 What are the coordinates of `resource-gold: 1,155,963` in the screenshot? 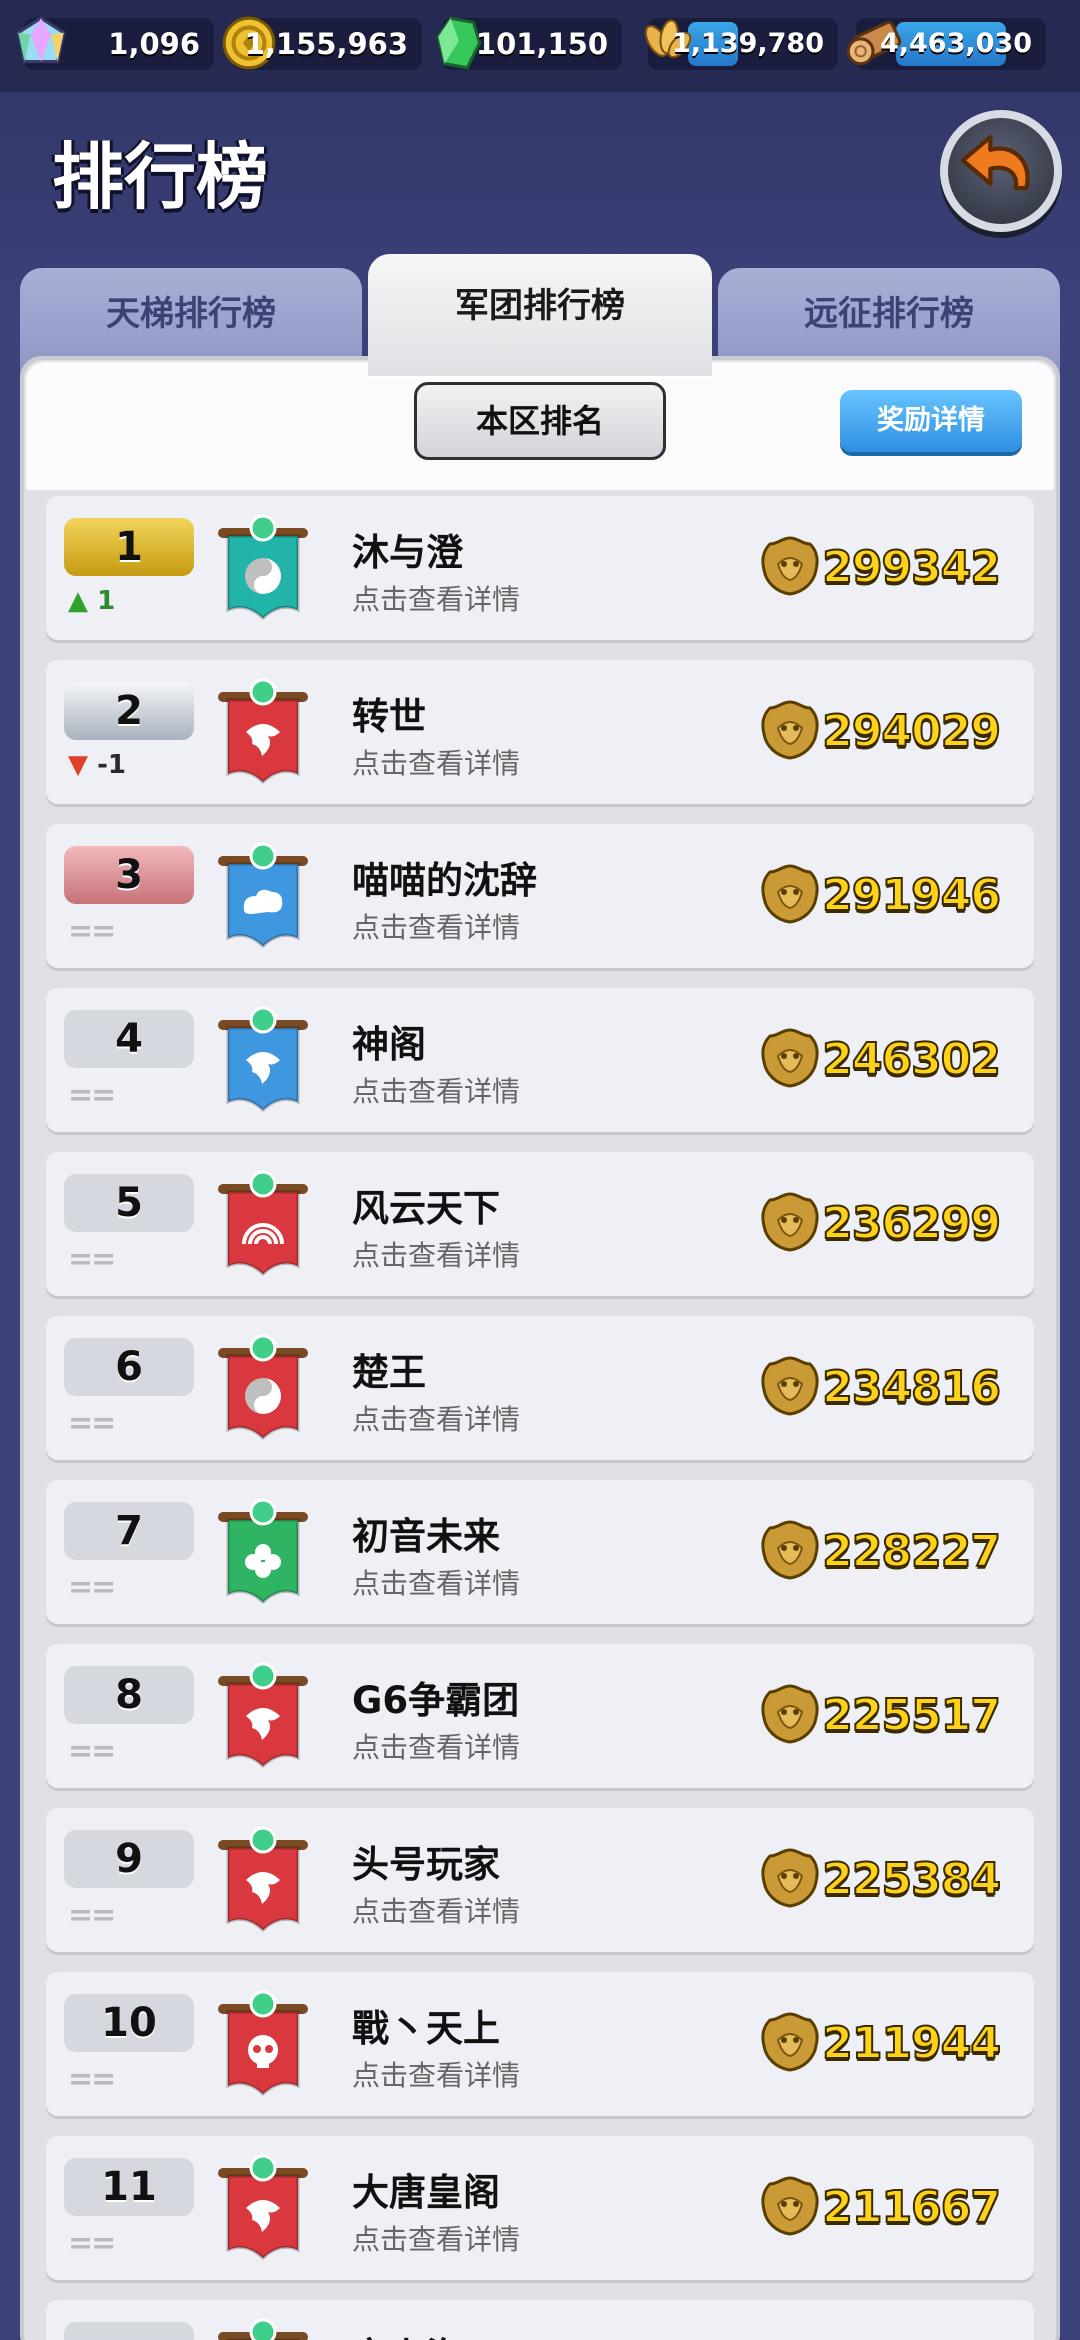 It's located at (322, 43).